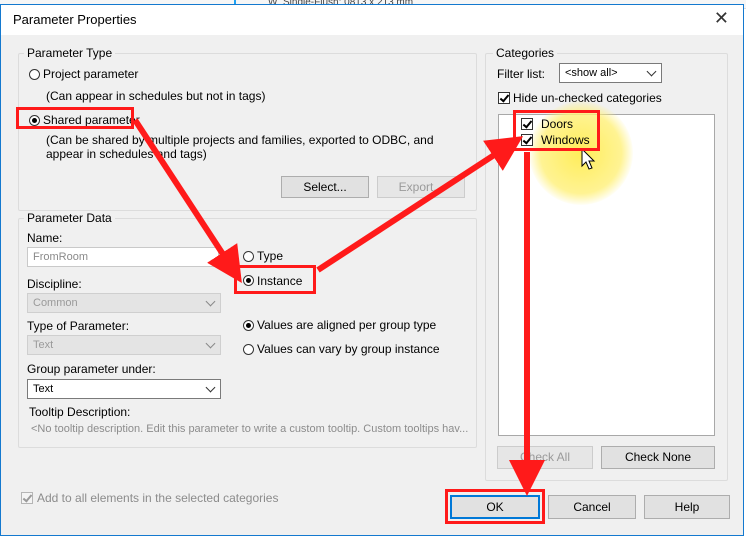 The width and height of the screenshot is (746, 536). What do you see at coordinates (372, 20) in the screenshot?
I see `title-bar: Parameter Properties ✕` at bounding box center [372, 20].